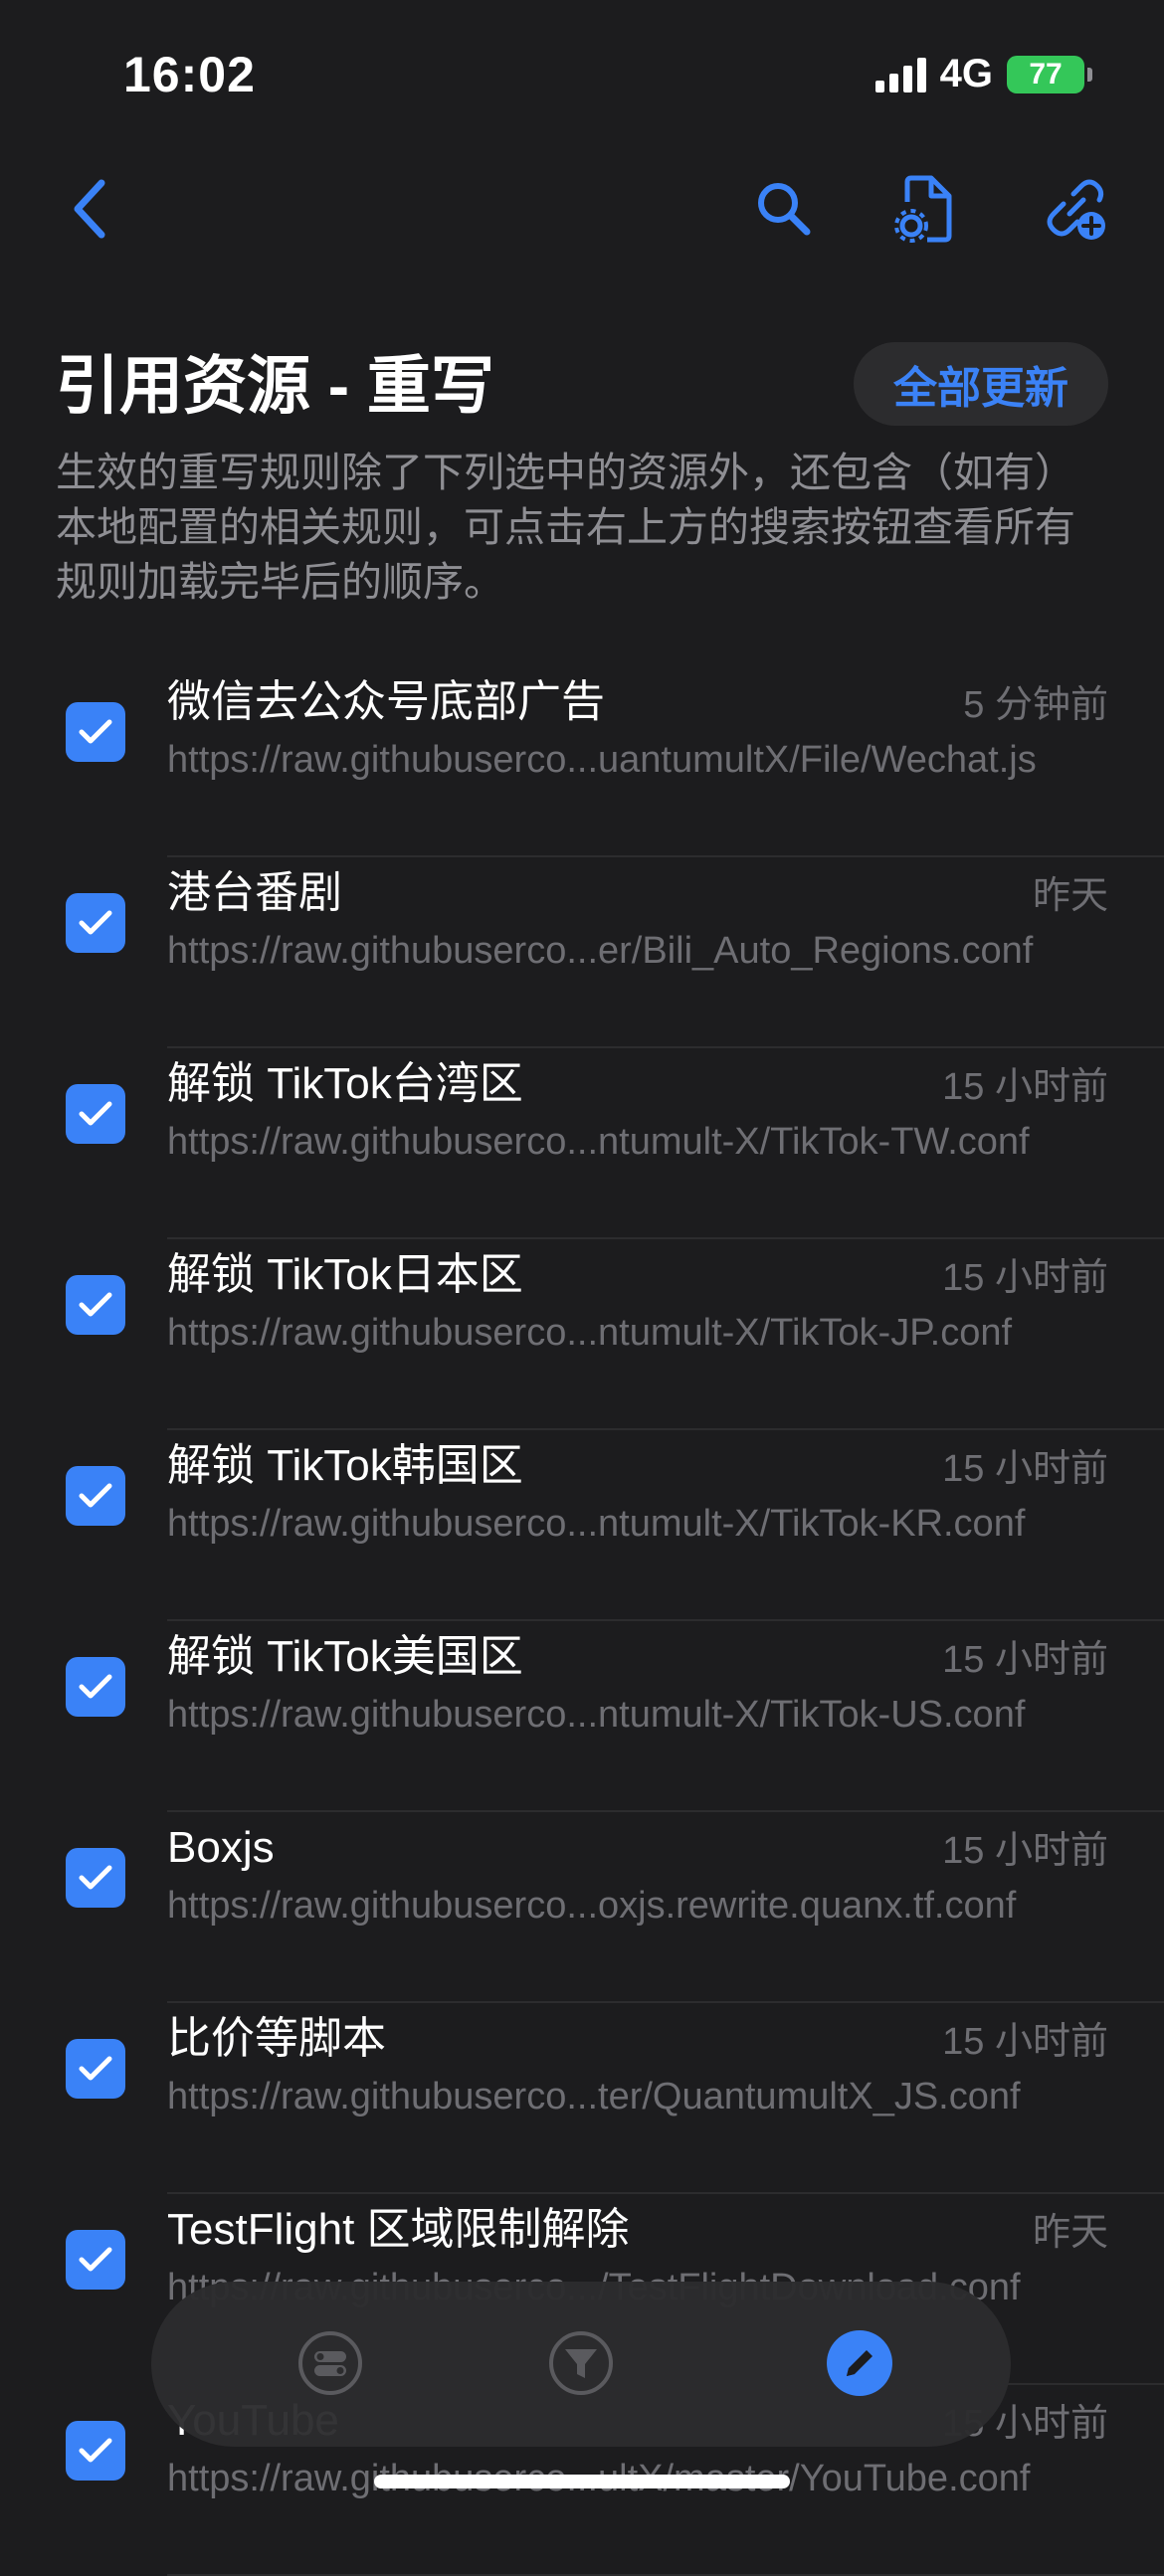 The height and width of the screenshot is (2576, 1164). I want to click on pencil-icon, so click(860, 2363).